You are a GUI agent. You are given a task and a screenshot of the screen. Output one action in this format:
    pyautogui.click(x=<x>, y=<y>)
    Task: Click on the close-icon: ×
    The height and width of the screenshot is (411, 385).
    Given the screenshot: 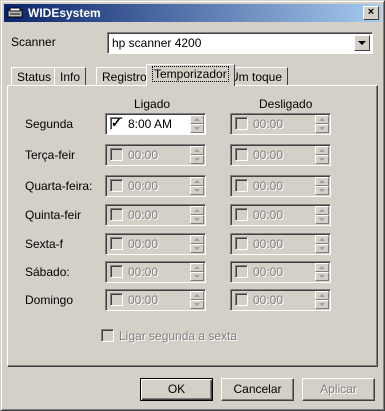 What is the action you would take?
    pyautogui.click(x=371, y=12)
    